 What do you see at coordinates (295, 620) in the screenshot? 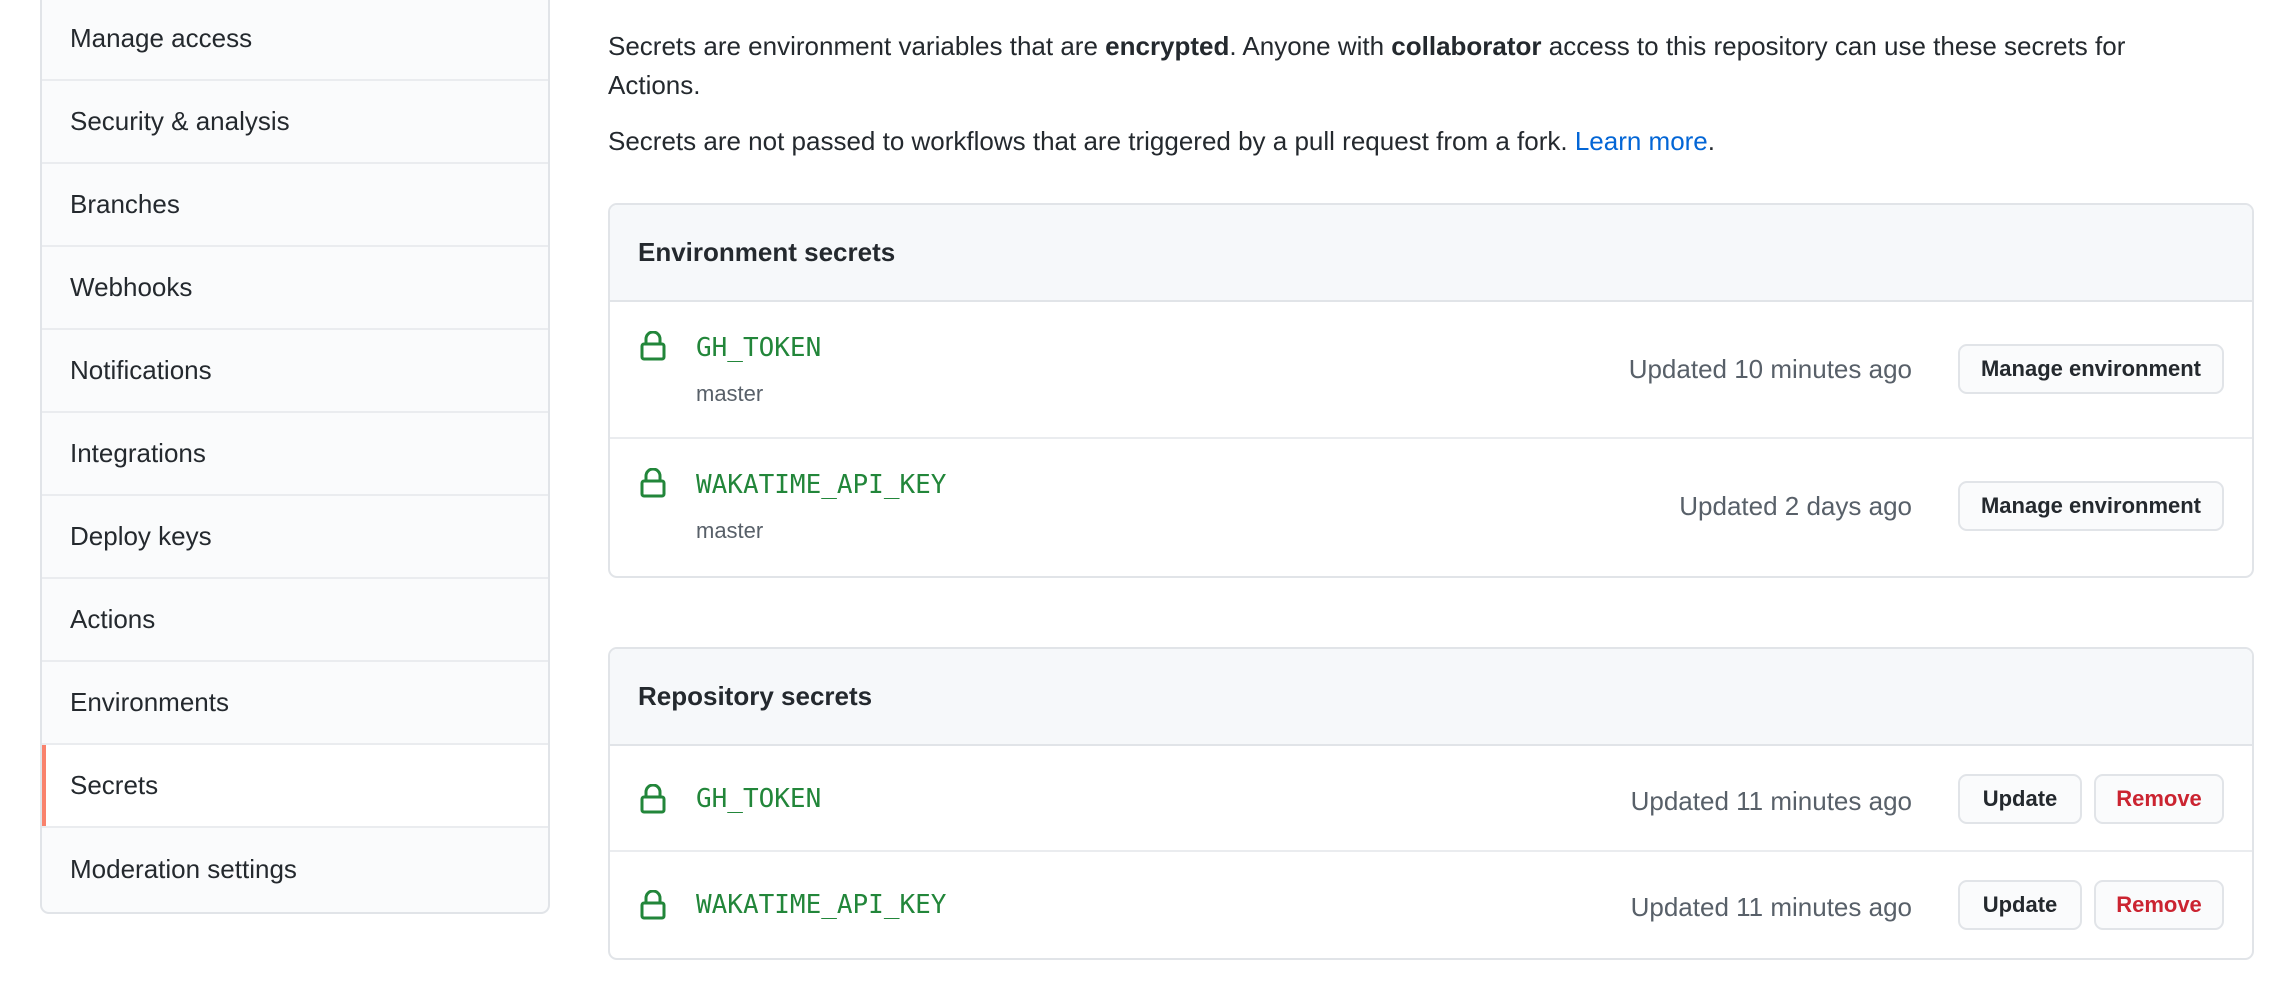
I see `sidebar-item-actions: Actions` at bounding box center [295, 620].